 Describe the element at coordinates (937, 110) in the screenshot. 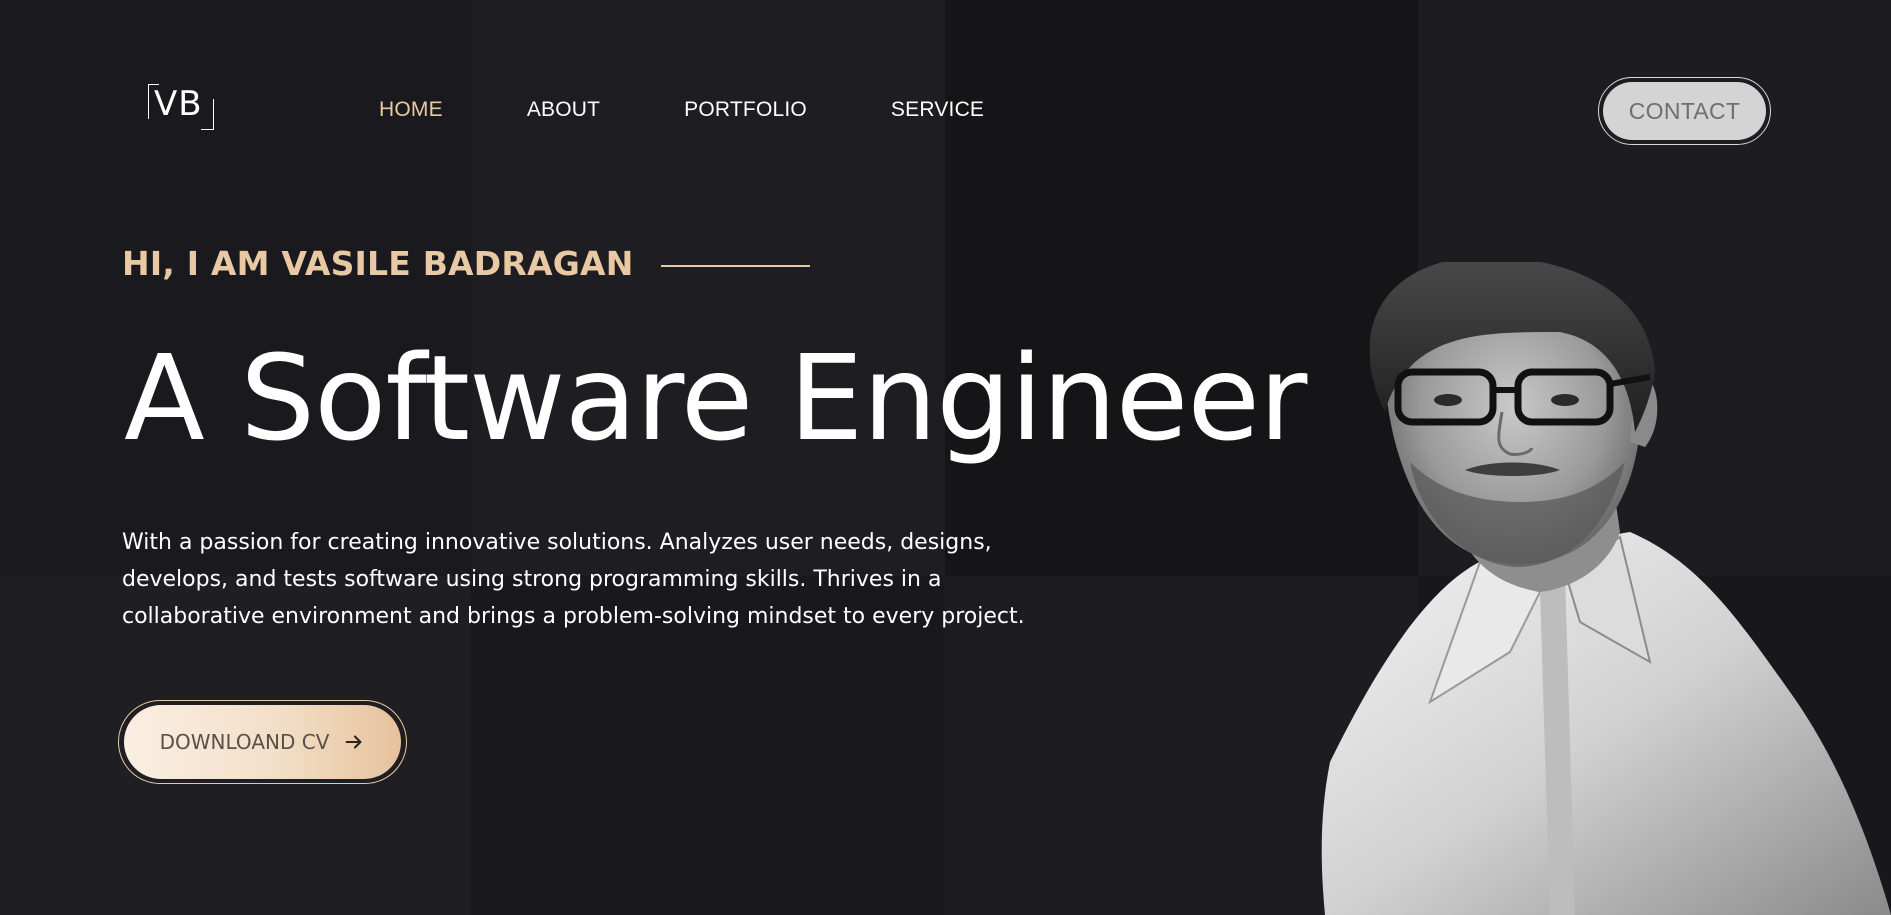

I see `nav-item-service: SERVICE` at that location.